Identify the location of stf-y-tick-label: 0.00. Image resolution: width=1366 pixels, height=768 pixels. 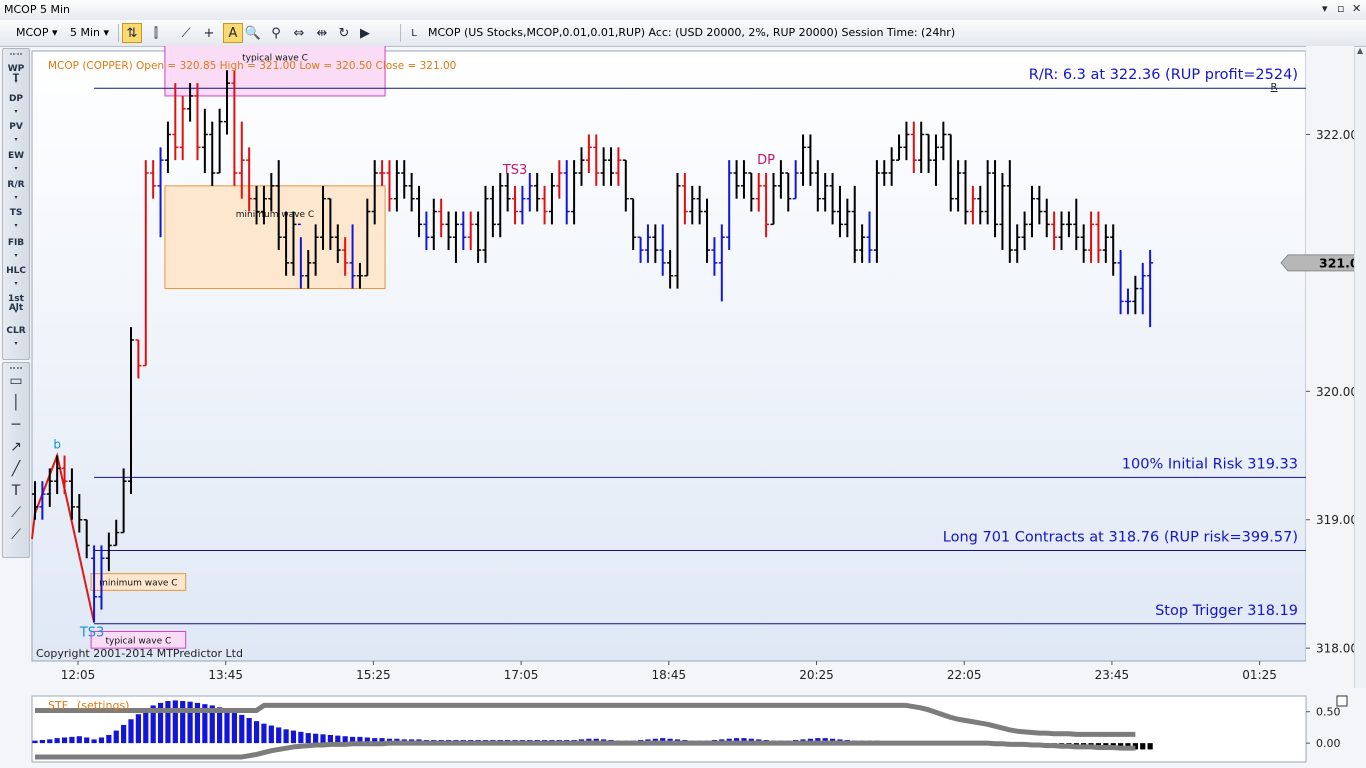
(1328, 743).